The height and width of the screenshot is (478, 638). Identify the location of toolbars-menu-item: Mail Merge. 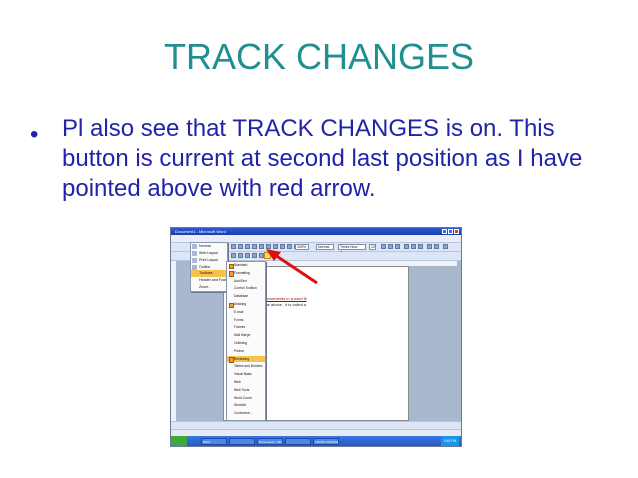
(246, 335).